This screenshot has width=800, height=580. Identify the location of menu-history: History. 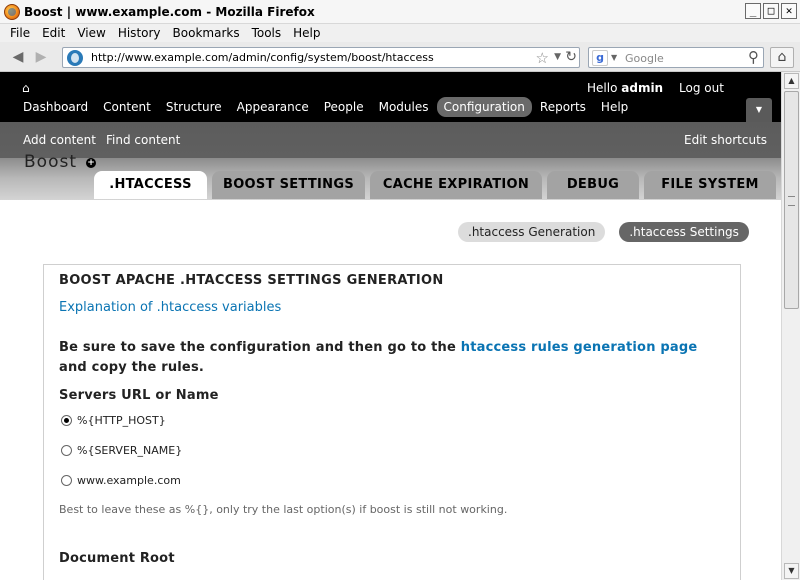
(139, 33).